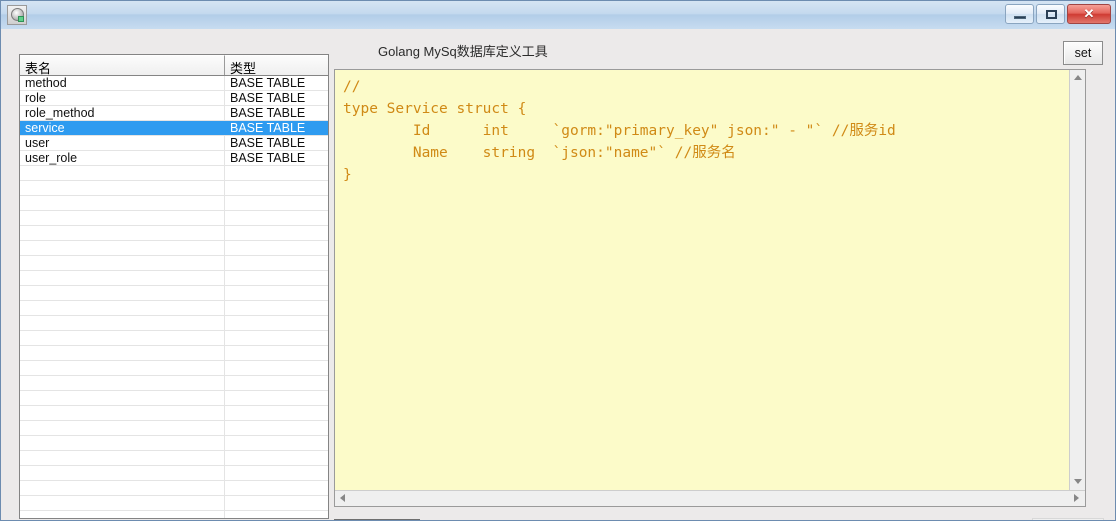 This screenshot has width=1116, height=521. I want to click on table-list-header: 表名 类型, so click(174, 65).